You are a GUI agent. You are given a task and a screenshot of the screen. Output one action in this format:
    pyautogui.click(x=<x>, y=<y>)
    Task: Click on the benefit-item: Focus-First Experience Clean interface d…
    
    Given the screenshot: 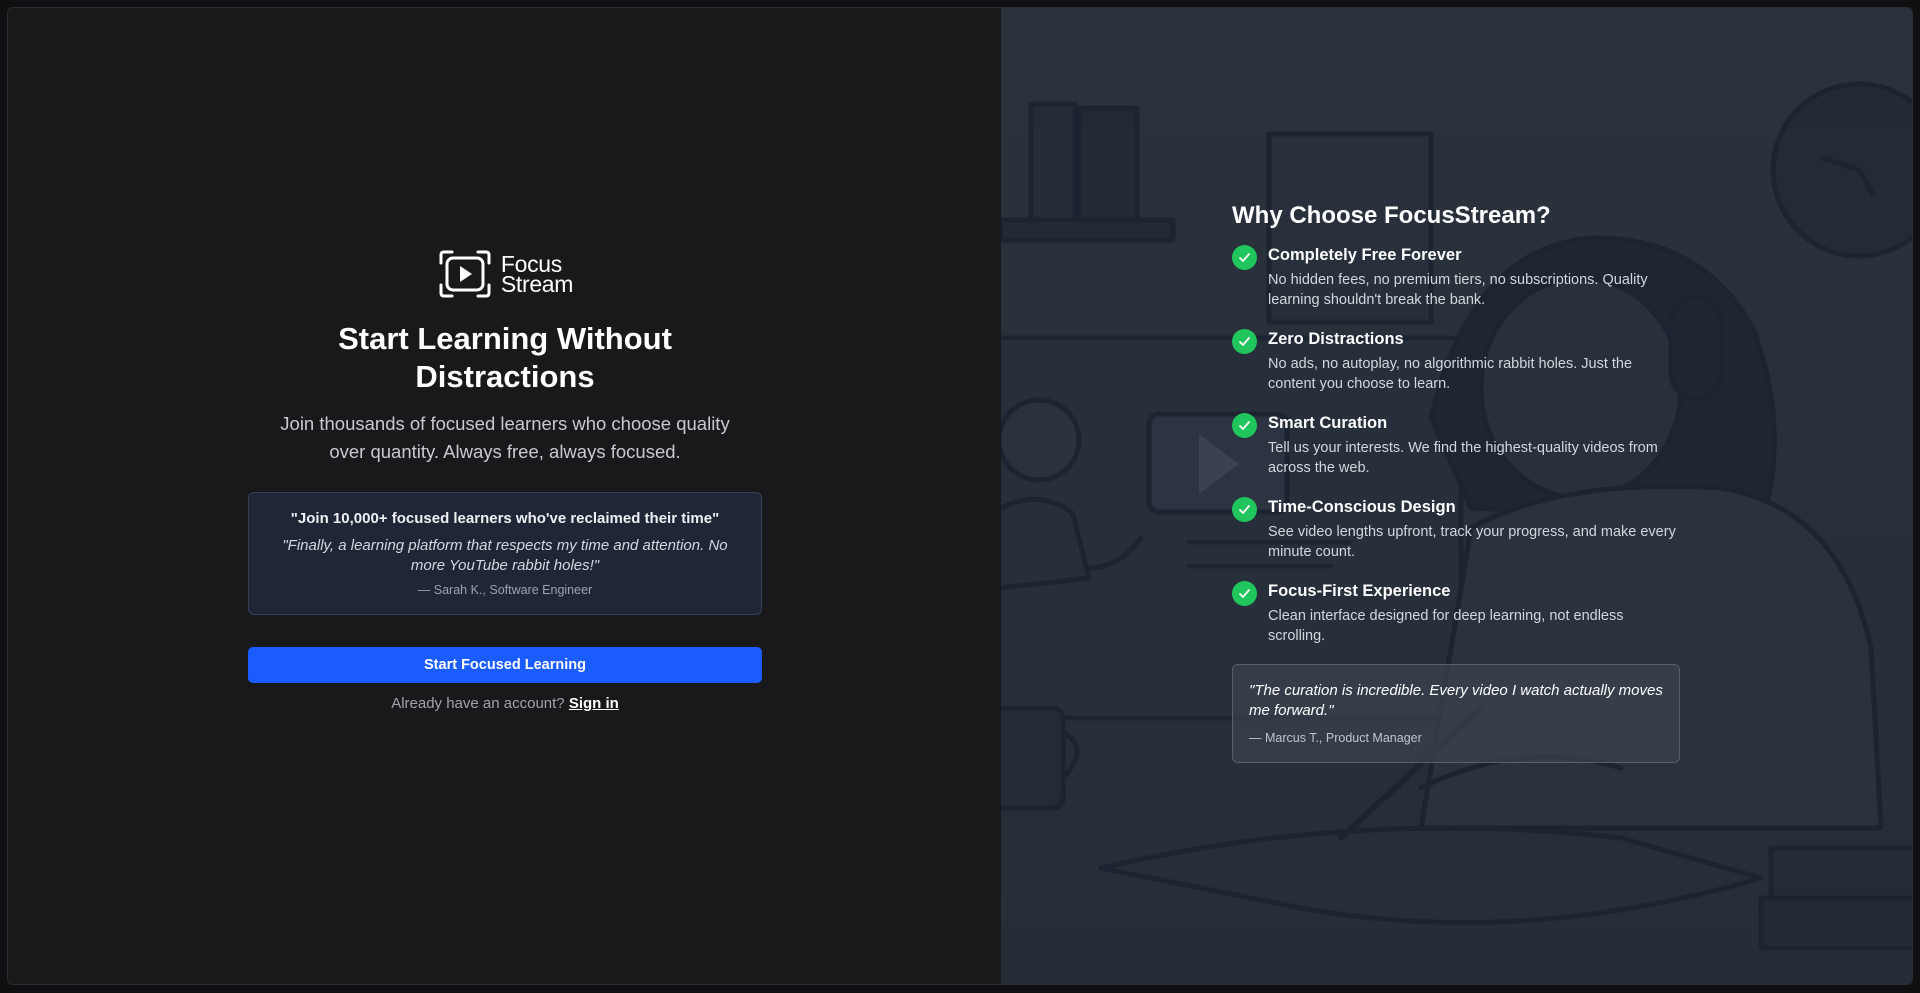 What is the action you would take?
    pyautogui.click(x=1457, y=613)
    